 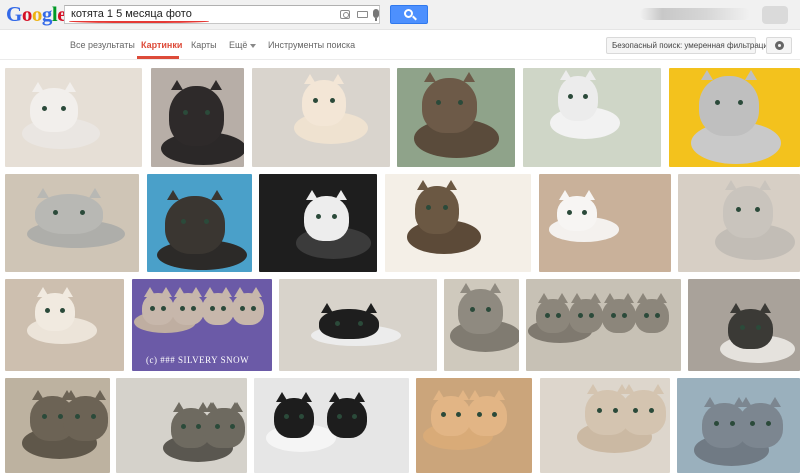 What do you see at coordinates (202, 325) in the screenshot?
I see `image-result-thumbnail: (c) ### SILVERY SNOW` at bounding box center [202, 325].